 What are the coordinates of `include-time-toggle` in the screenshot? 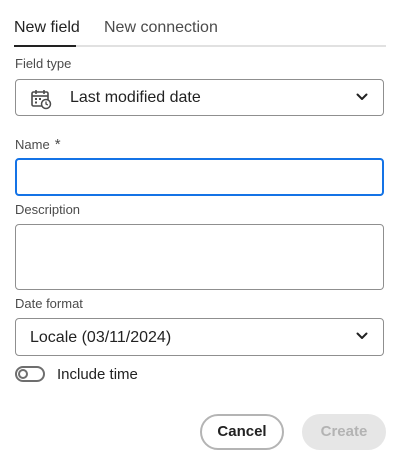 It's located at (30, 374).